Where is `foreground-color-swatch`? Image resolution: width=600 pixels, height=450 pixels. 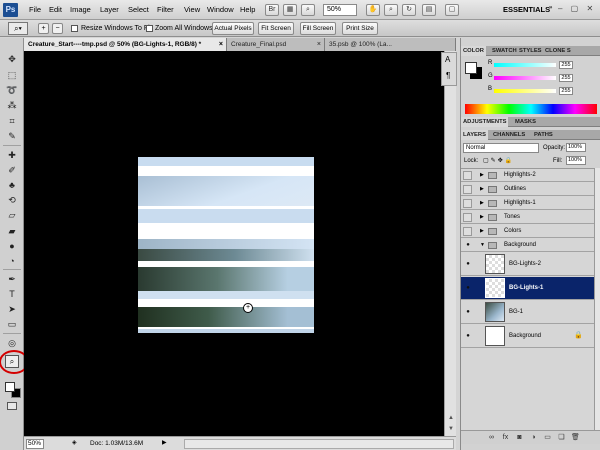
foreground-color-swatch is located at coordinates (10, 387).